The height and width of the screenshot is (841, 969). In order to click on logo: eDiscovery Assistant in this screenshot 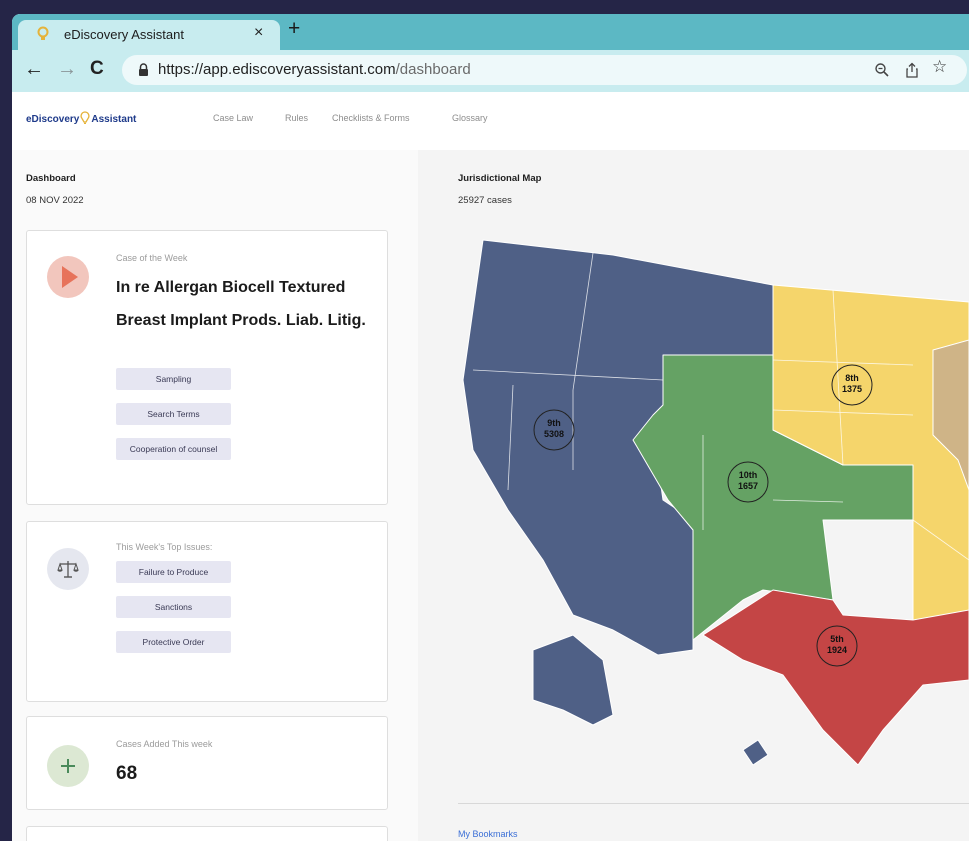, I will do `click(81, 119)`.